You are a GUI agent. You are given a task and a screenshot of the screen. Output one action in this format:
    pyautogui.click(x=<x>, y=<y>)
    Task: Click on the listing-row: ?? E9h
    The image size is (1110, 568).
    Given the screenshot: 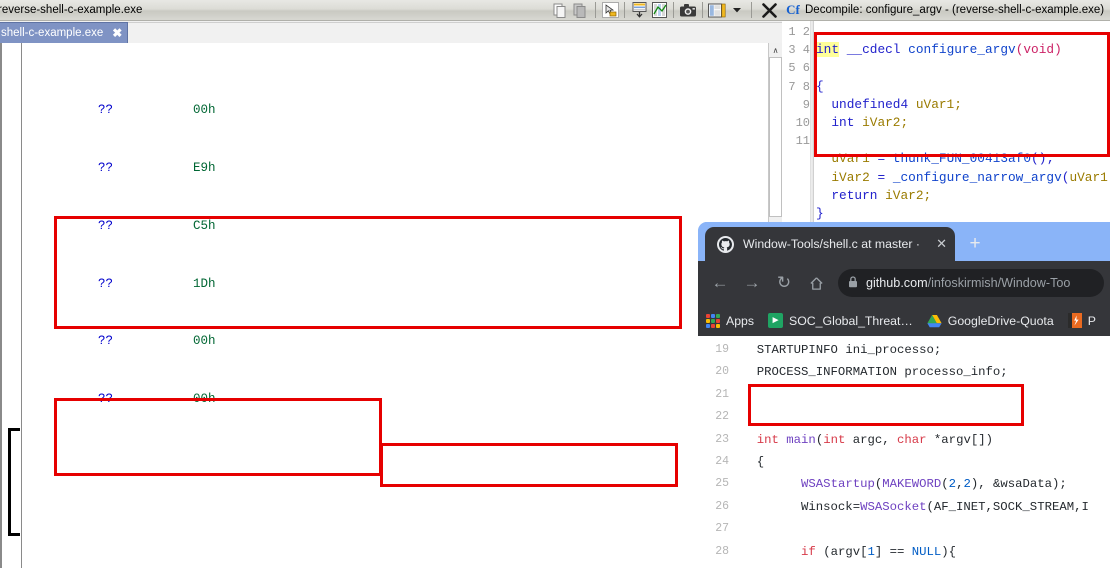 What is the action you would take?
    pyautogui.click(x=395, y=168)
    